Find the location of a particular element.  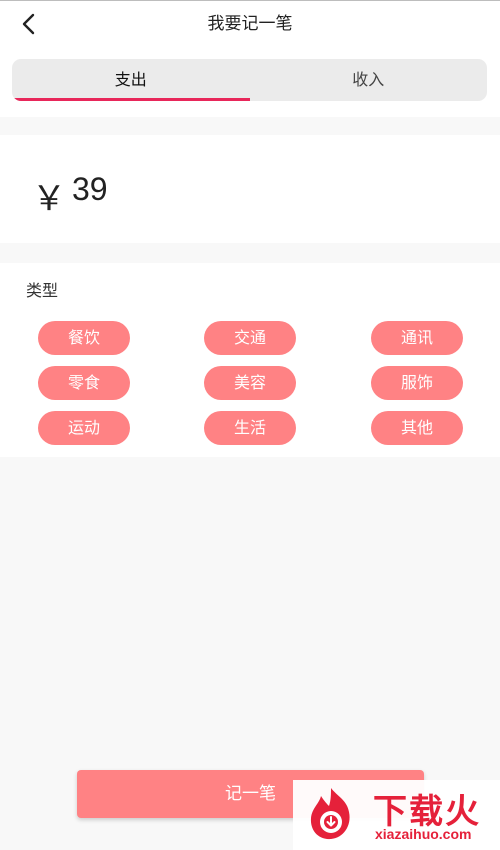

type-chip-clothing: 服饰 is located at coordinates (417, 383).